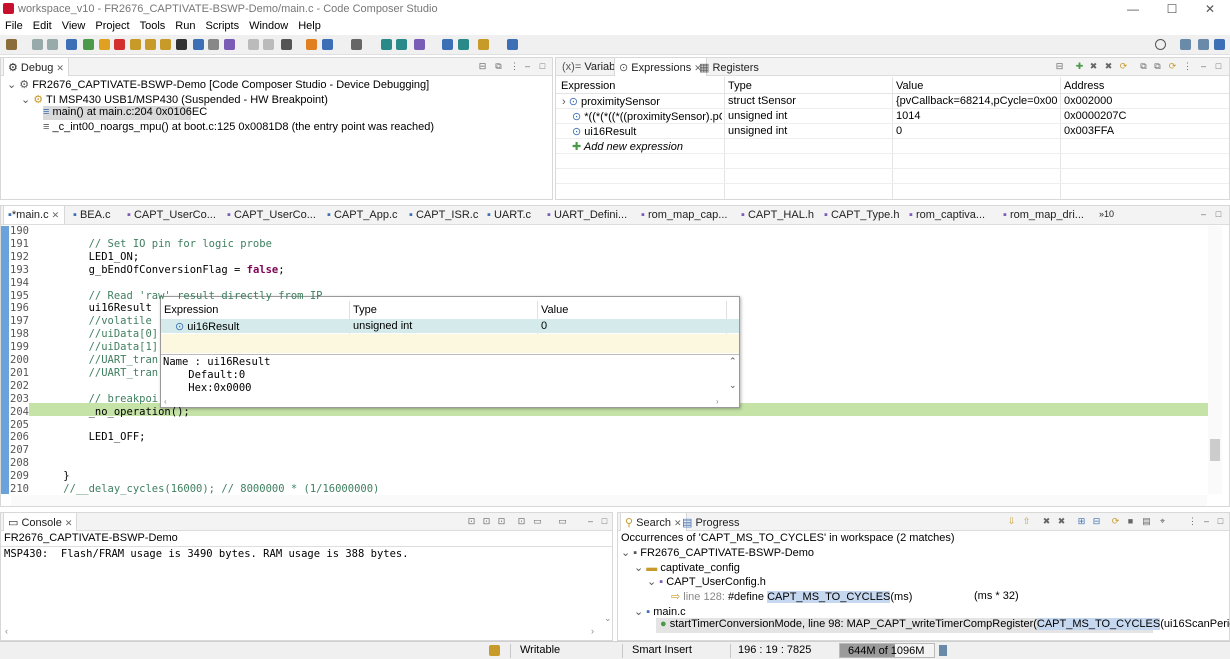  What do you see at coordinates (1185, 44) in the screenshot?
I see `open-perspective-icon` at bounding box center [1185, 44].